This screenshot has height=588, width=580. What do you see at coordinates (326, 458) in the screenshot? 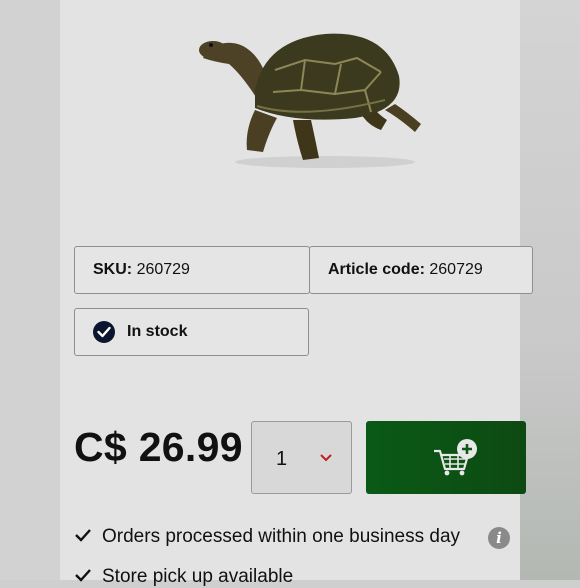
I see `chevron-down-icon` at bounding box center [326, 458].